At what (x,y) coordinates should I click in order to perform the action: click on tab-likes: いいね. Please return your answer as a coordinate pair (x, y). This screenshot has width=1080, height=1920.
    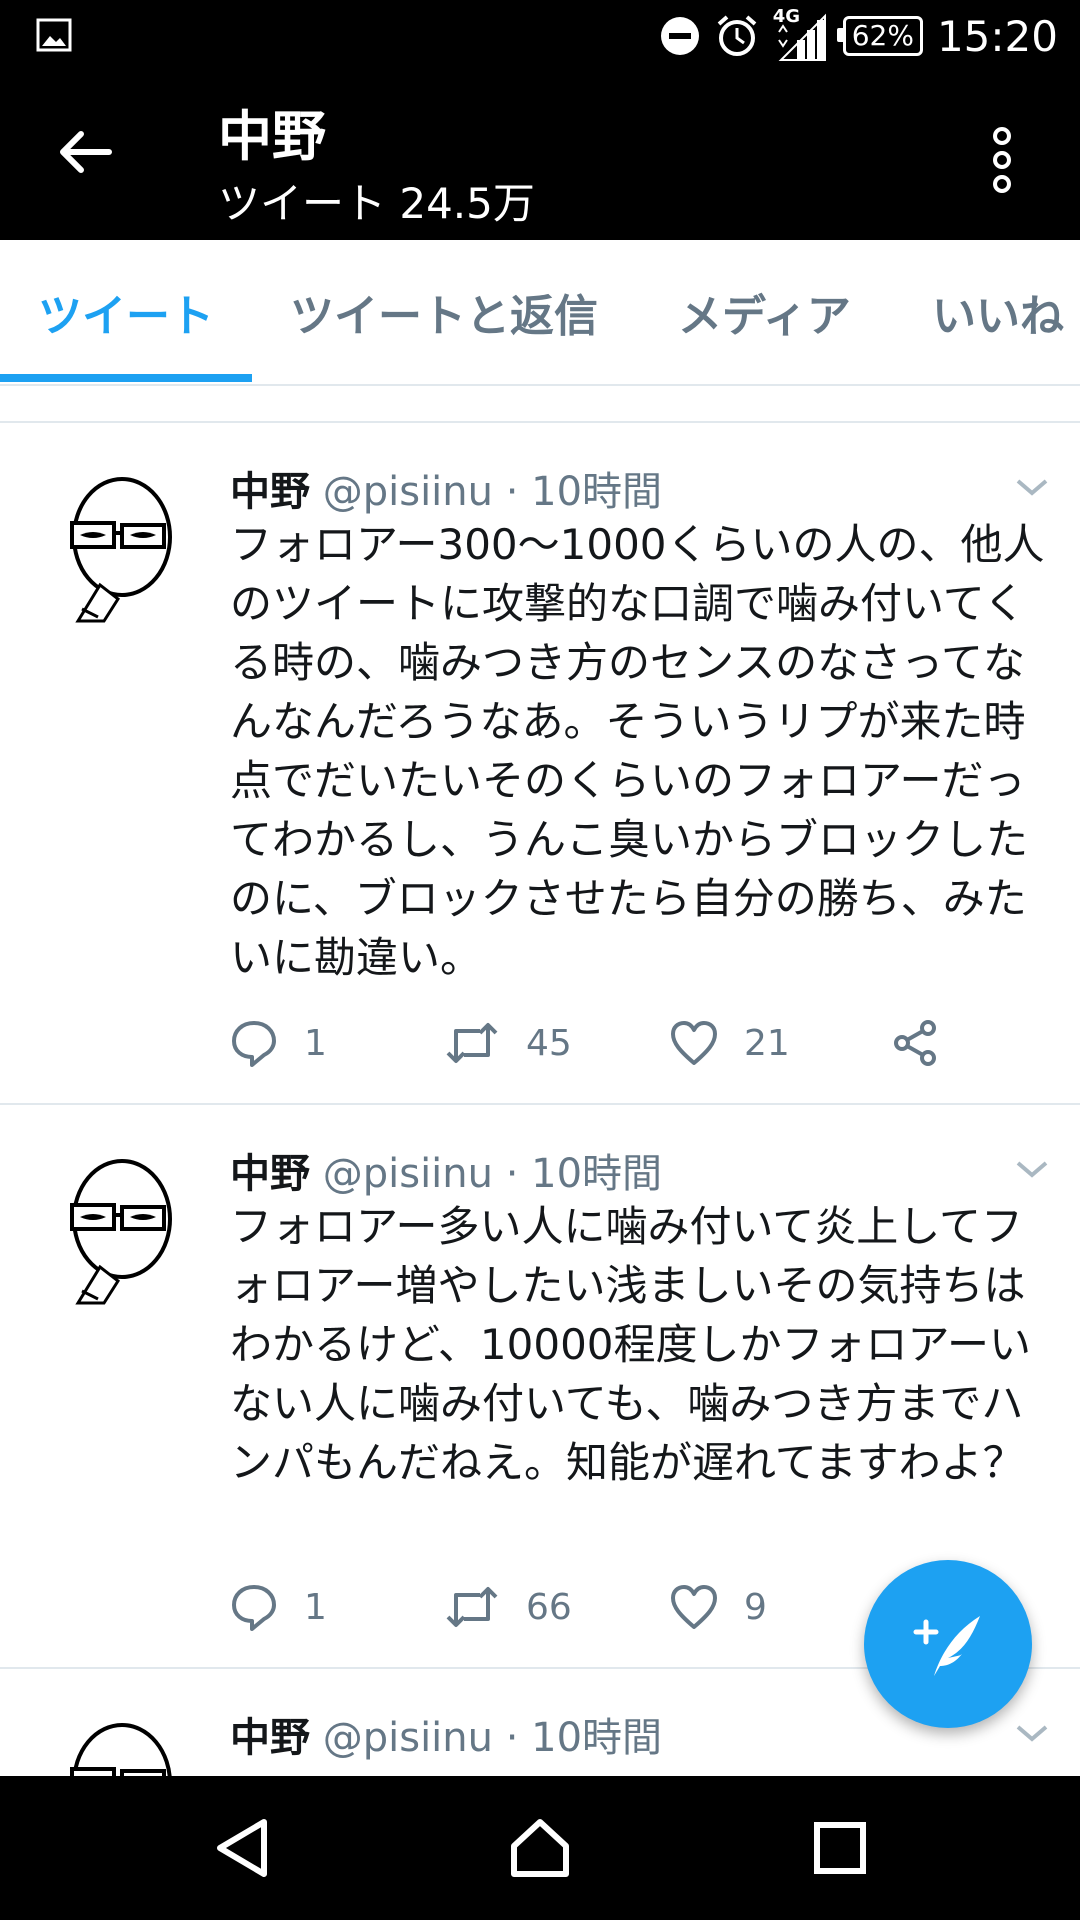
    Looking at the image, I should click on (998, 312).